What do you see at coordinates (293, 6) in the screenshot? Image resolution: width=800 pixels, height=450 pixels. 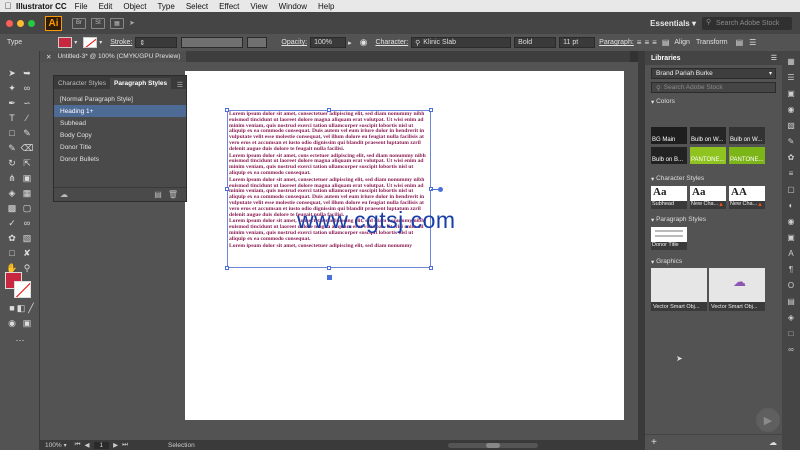 I see `menu-window: Window` at bounding box center [293, 6].